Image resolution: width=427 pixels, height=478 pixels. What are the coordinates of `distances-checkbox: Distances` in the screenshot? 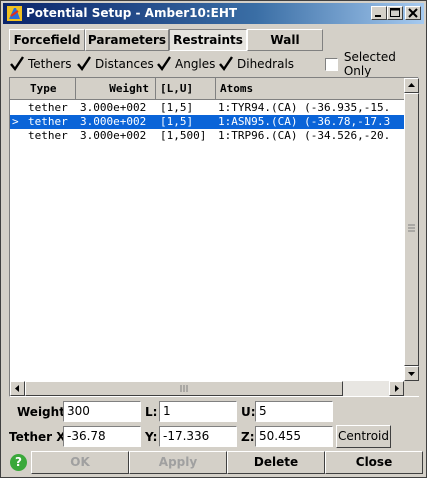 It's located at (115, 64).